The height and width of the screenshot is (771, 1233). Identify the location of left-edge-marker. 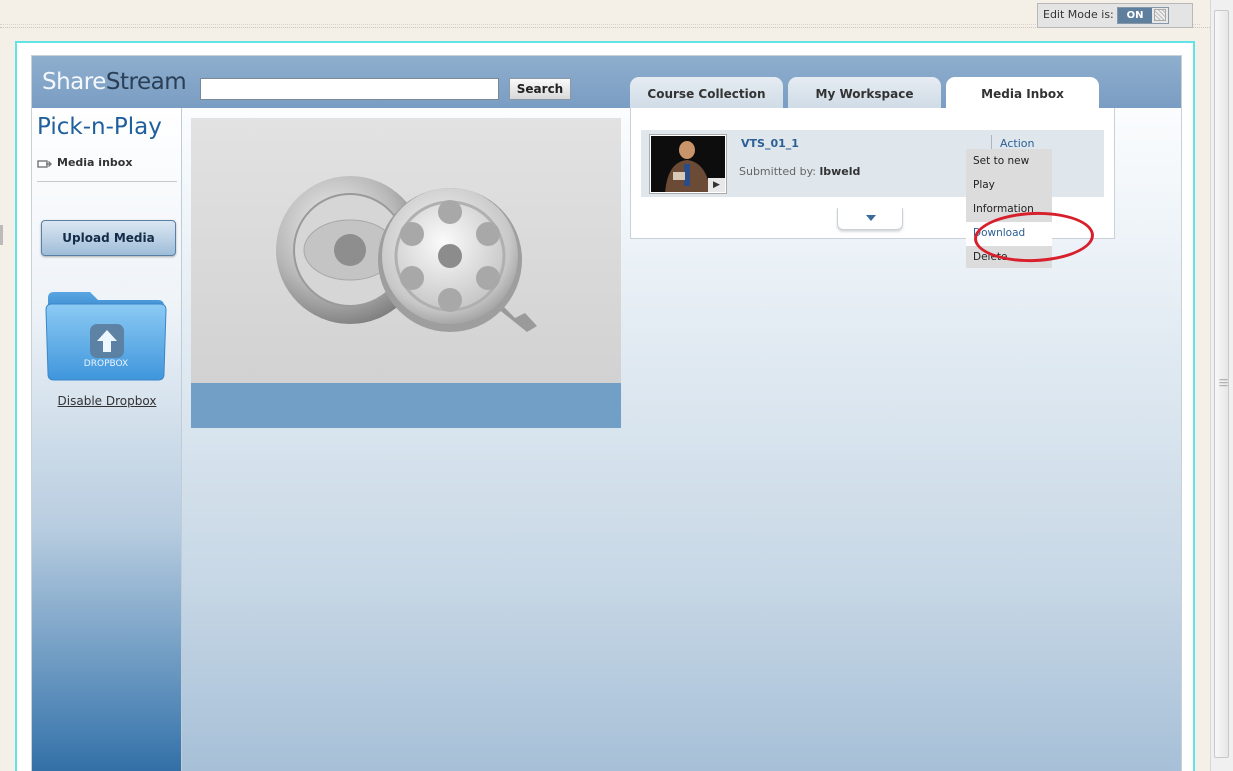
(1, 235).